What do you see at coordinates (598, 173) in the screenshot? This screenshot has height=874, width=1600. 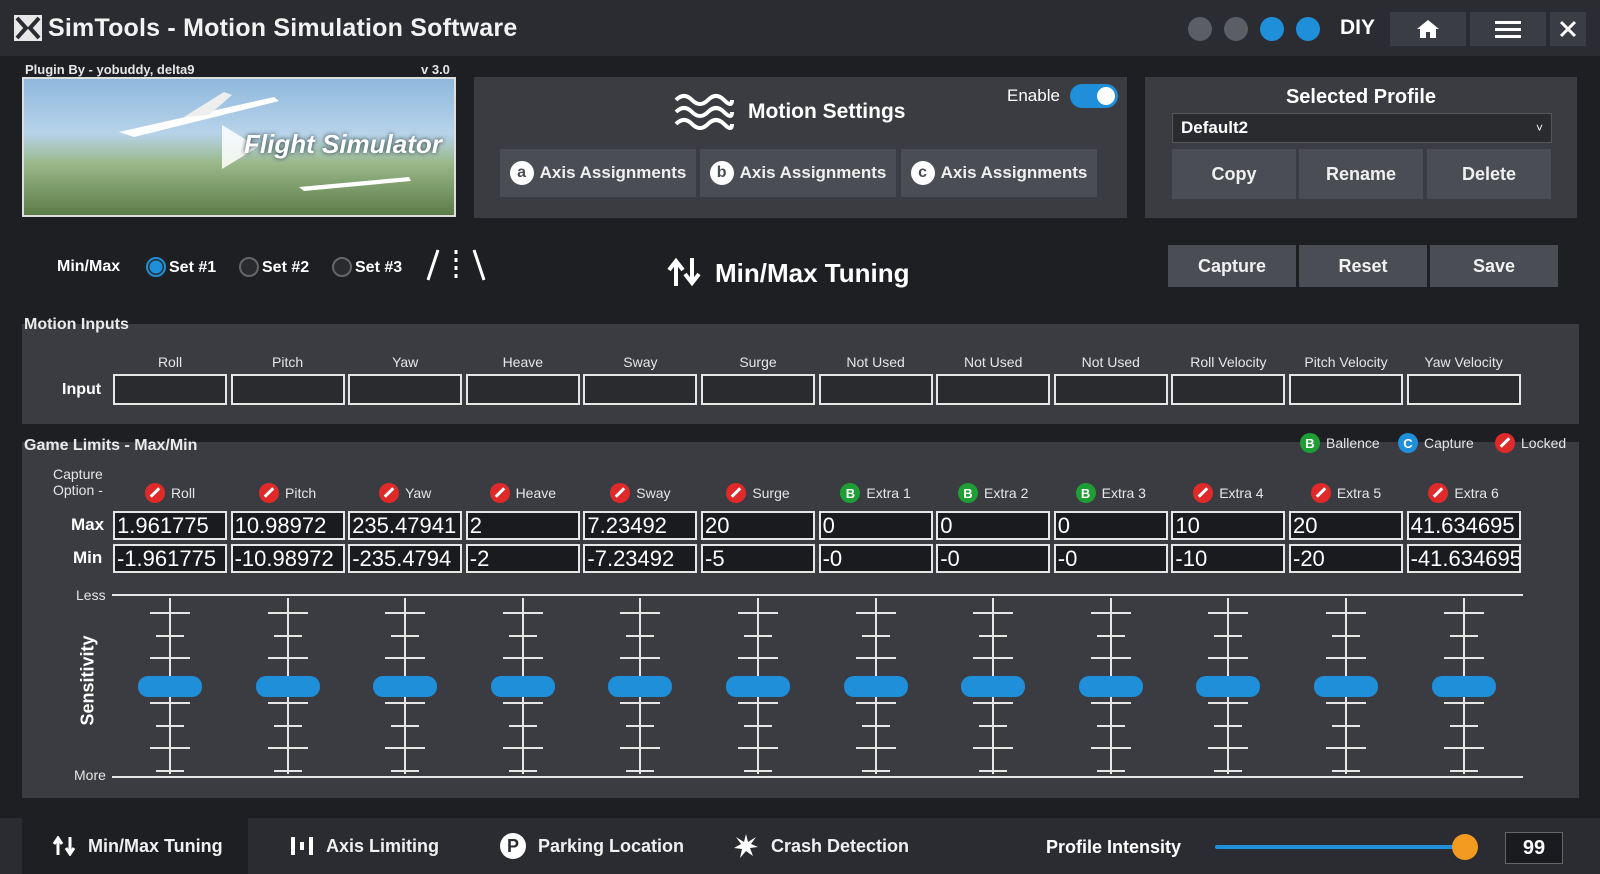 I see `axis-assignments-a-button: a Axis Assignments` at bounding box center [598, 173].